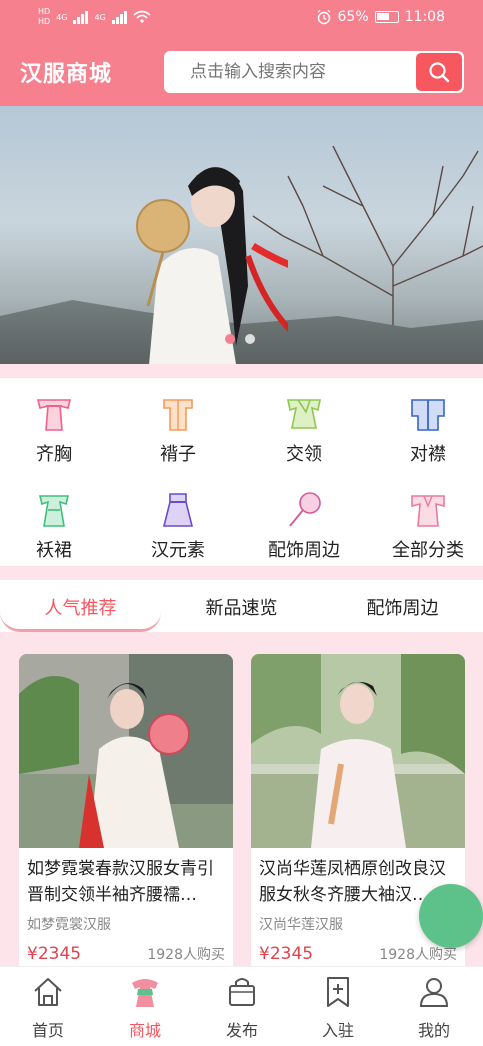 The image size is (483, 1046). I want to click on product-tabs: 人气推荐 新品速览 配饰周边, so click(241, 606).